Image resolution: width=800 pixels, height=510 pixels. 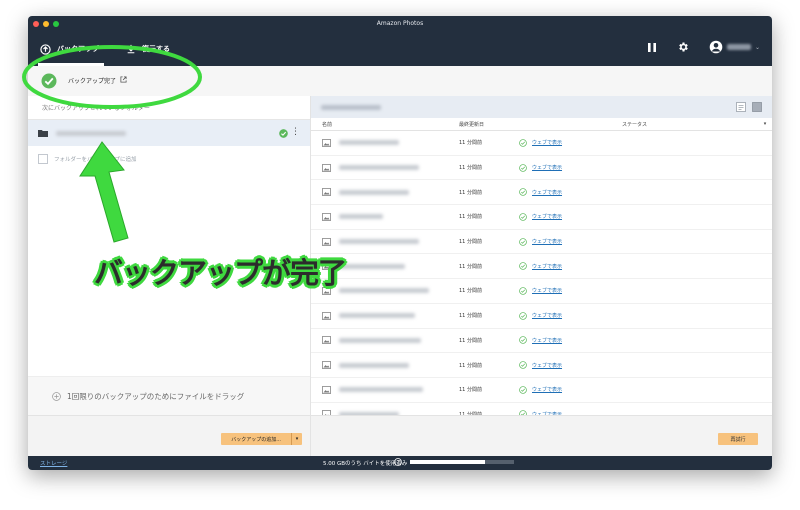 What do you see at coordinates (738, 439) in the screenshot?
I see `retry-button: 再試行` at bounding box center [738, 439].